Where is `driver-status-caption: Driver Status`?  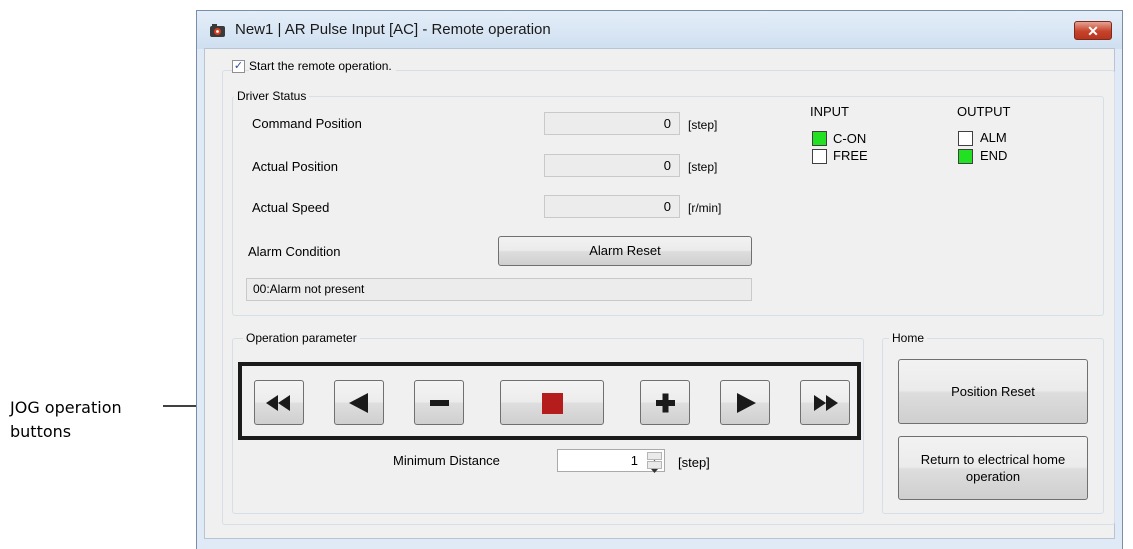
driver-status-caption: Driver Status is located at coordinates (272, 96).